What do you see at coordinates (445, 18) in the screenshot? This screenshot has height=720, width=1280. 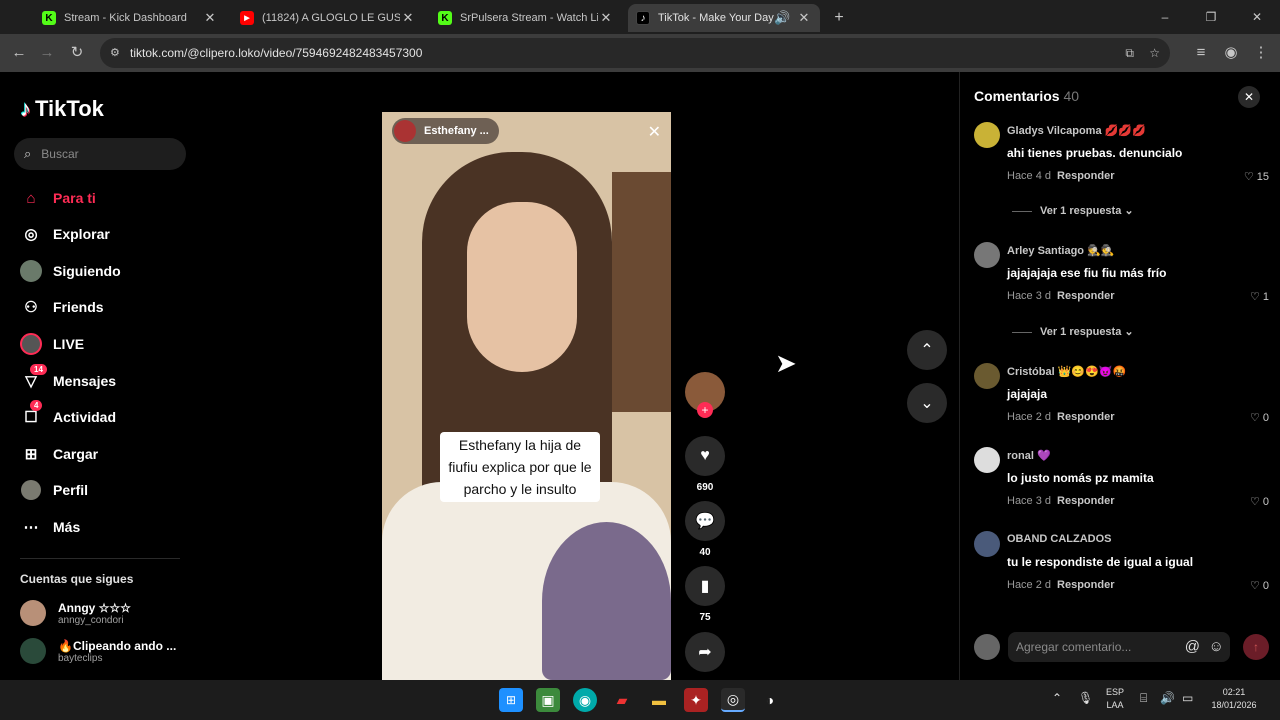 I see `kick-icon: K` at bounding box center [445, 18].